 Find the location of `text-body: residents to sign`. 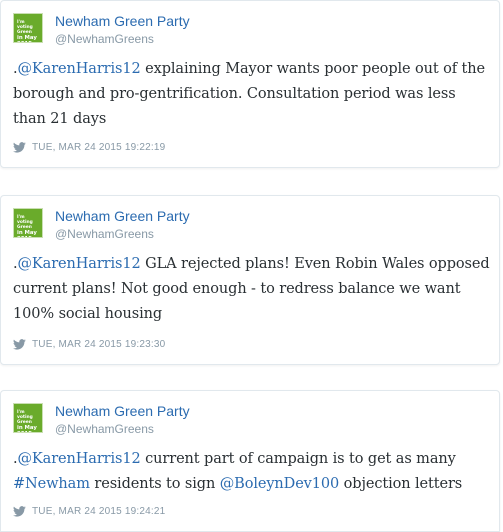

text-body: residents to sign is located at coordinates (154, 484).